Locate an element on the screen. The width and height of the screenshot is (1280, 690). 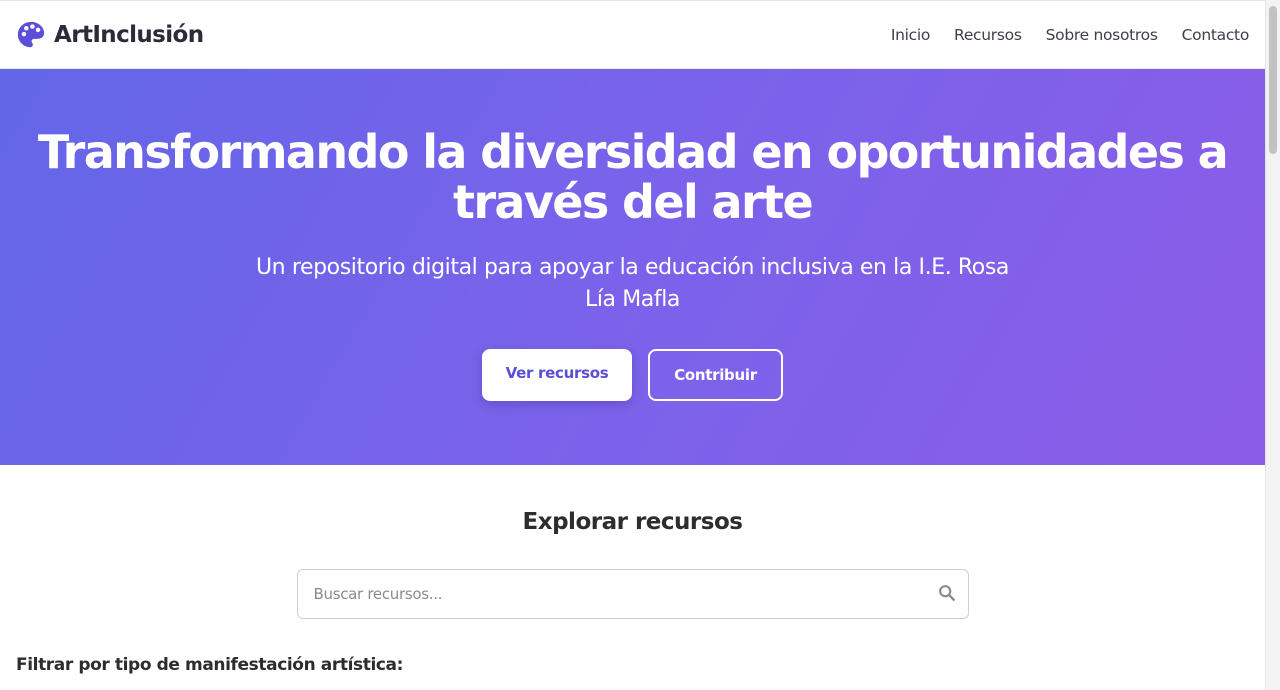
search-input is located at coordinates (632, 594).